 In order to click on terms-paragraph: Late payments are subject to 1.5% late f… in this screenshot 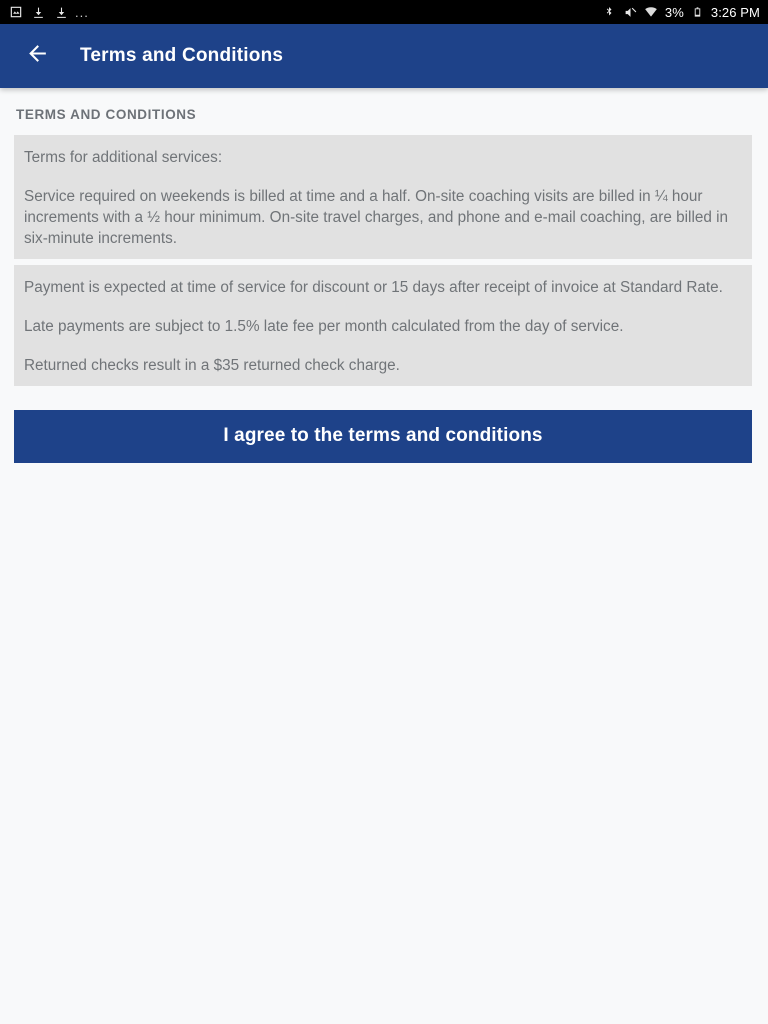, I will do `click(324, 326)`.